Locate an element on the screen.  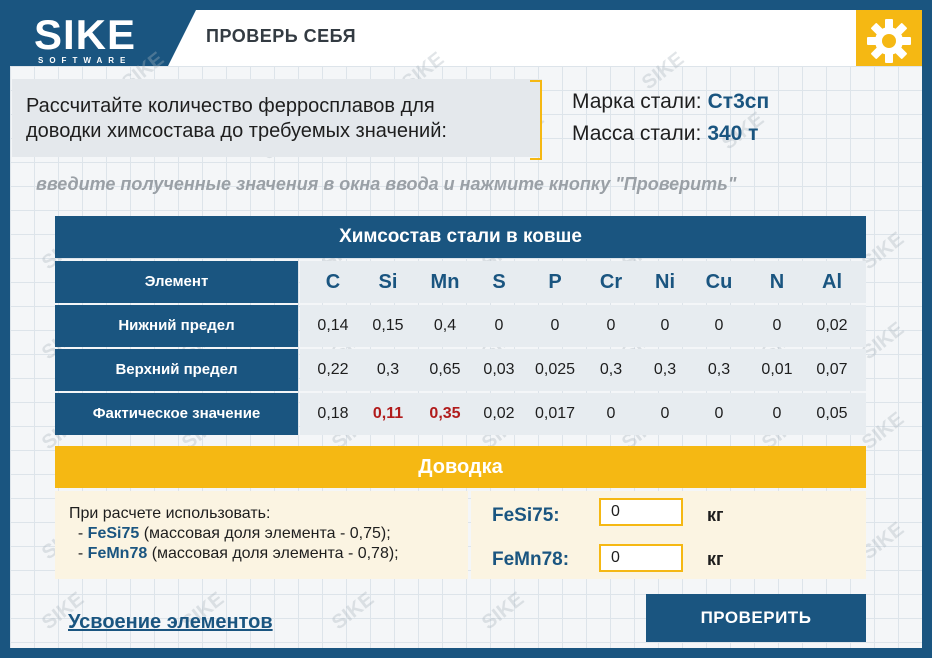
steel-mass-value: 340 т is located at coordinates (733, 133).